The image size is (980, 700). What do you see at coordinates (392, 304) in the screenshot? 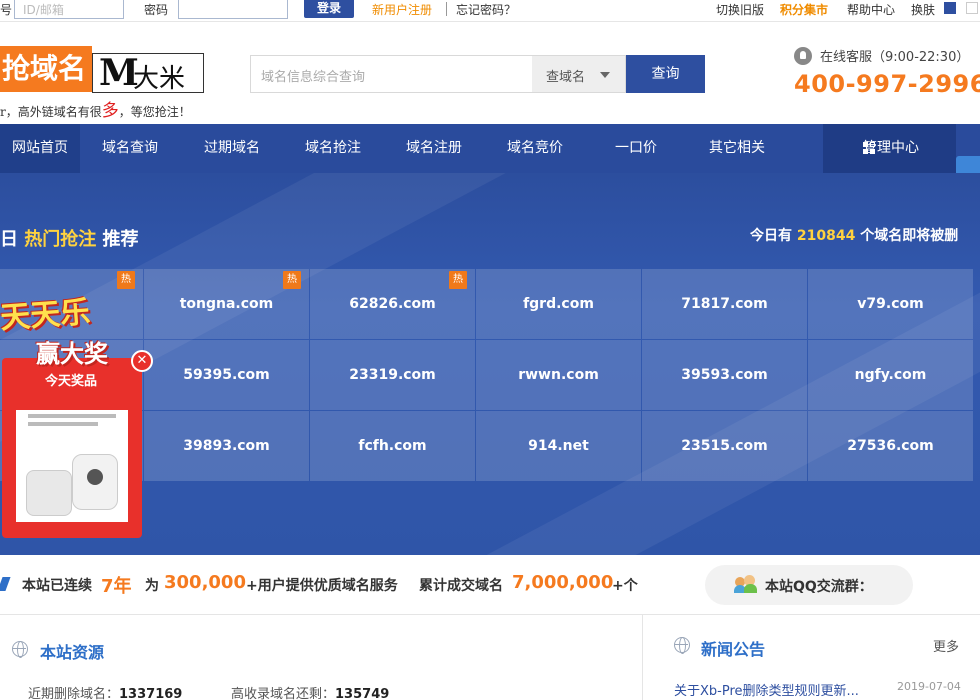
I see `domain-cell: 62826.com 热` at bounding box center [392, 304].